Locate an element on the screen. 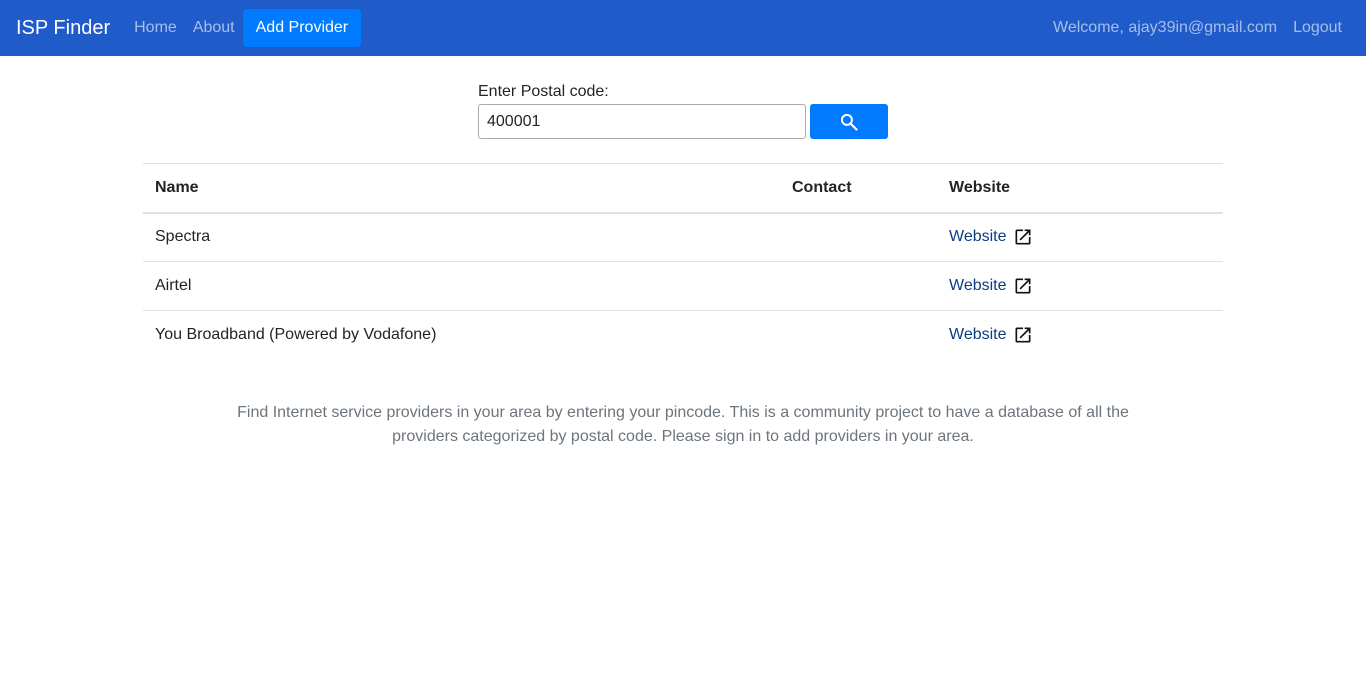 This screenshot has width=1366, height=674. table-header-row: Name Contact Website is located at coordinates (683, 188).